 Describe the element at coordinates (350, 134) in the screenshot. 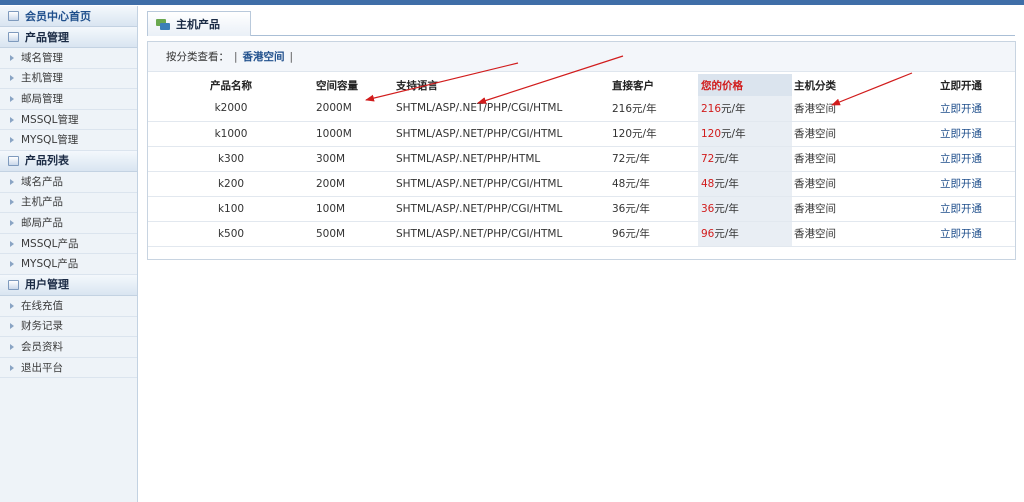

I see `cell-capacity: 1000M` at that location.